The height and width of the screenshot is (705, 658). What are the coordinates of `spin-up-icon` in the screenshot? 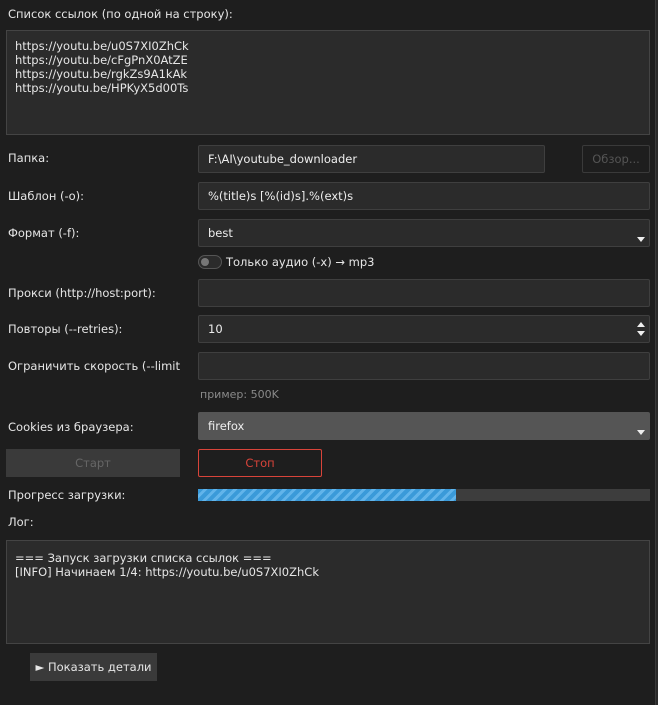 It's located at (641, 324).